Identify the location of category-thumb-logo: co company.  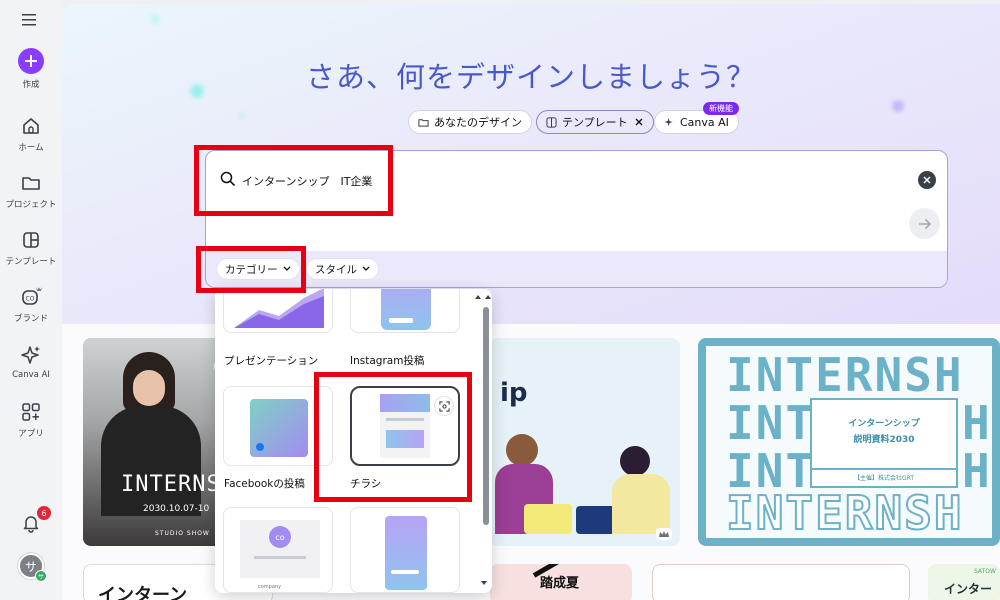
(278, 550).